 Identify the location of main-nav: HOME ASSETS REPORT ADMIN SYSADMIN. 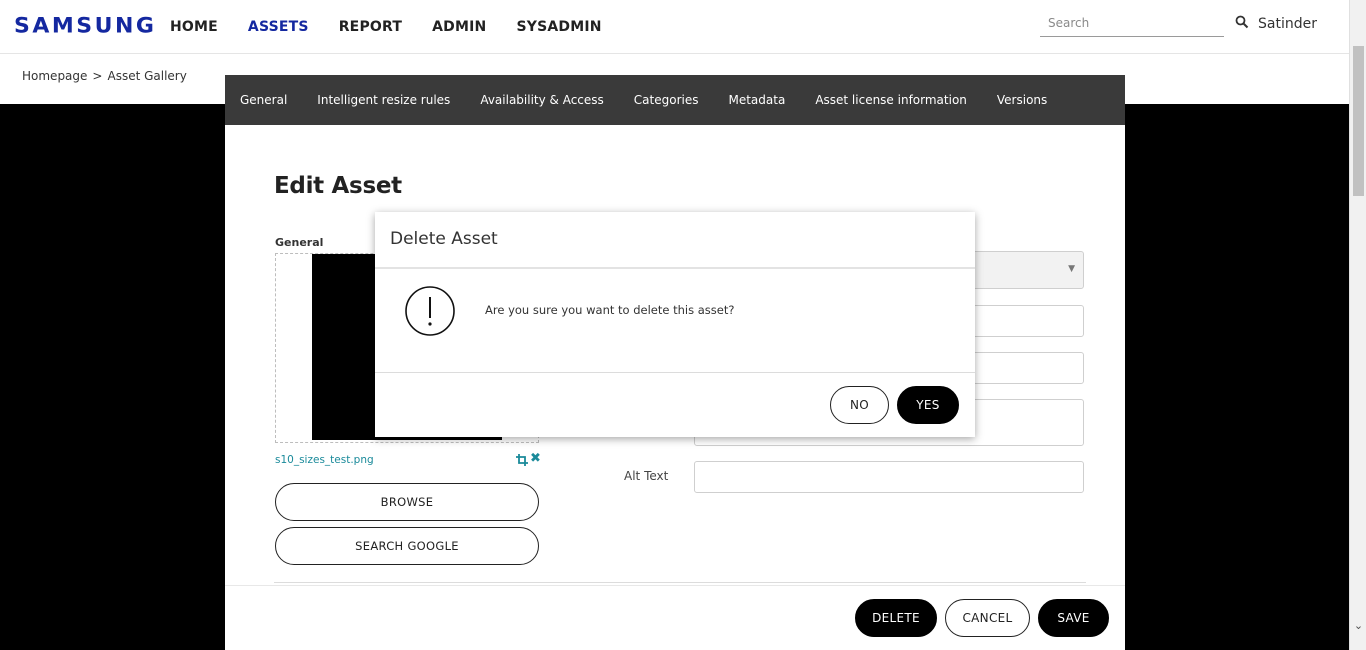
(386, 27).